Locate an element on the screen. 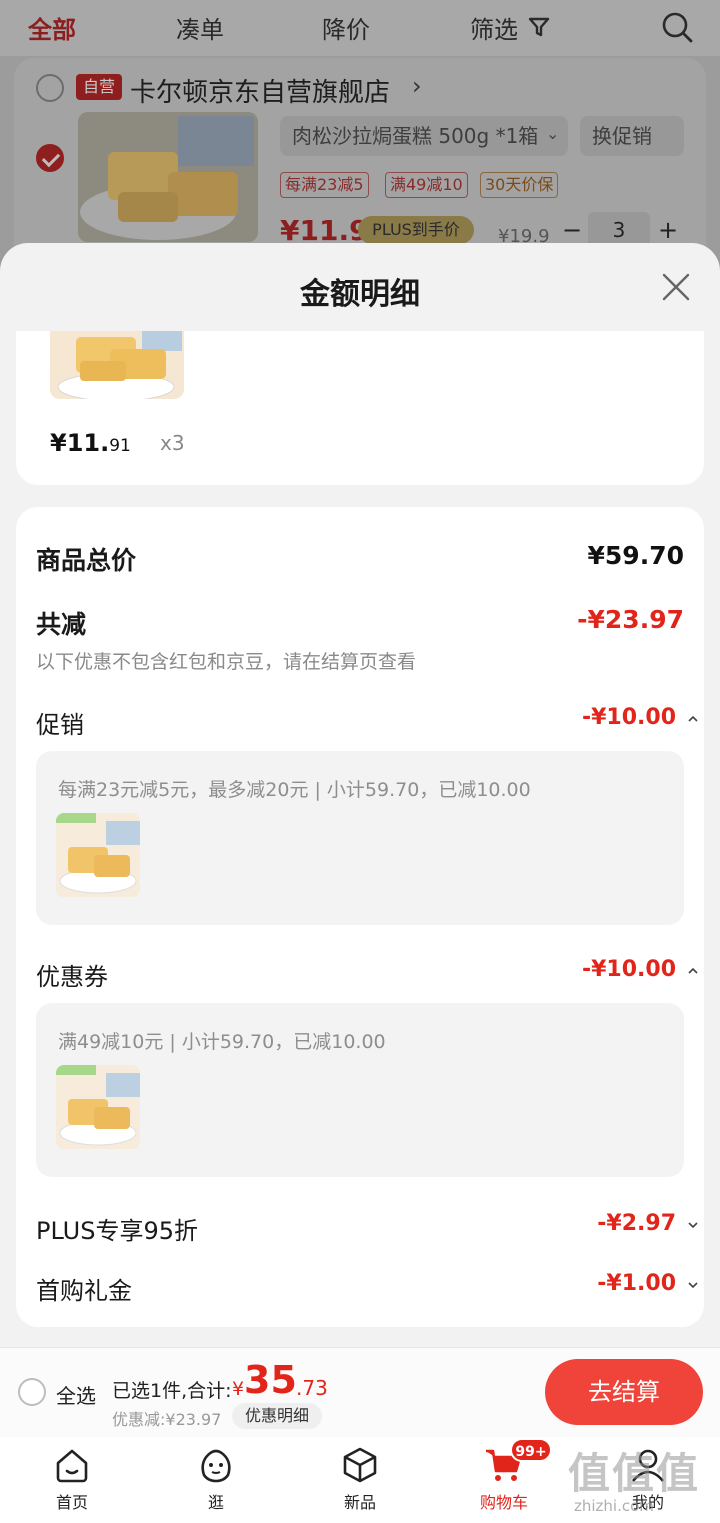  checkout-bar: 全选 已选1件,合计: ¥ 35 .73 优惠减:¥23.97 优惠明细 去结算 is located at coordinates (360, 1392).